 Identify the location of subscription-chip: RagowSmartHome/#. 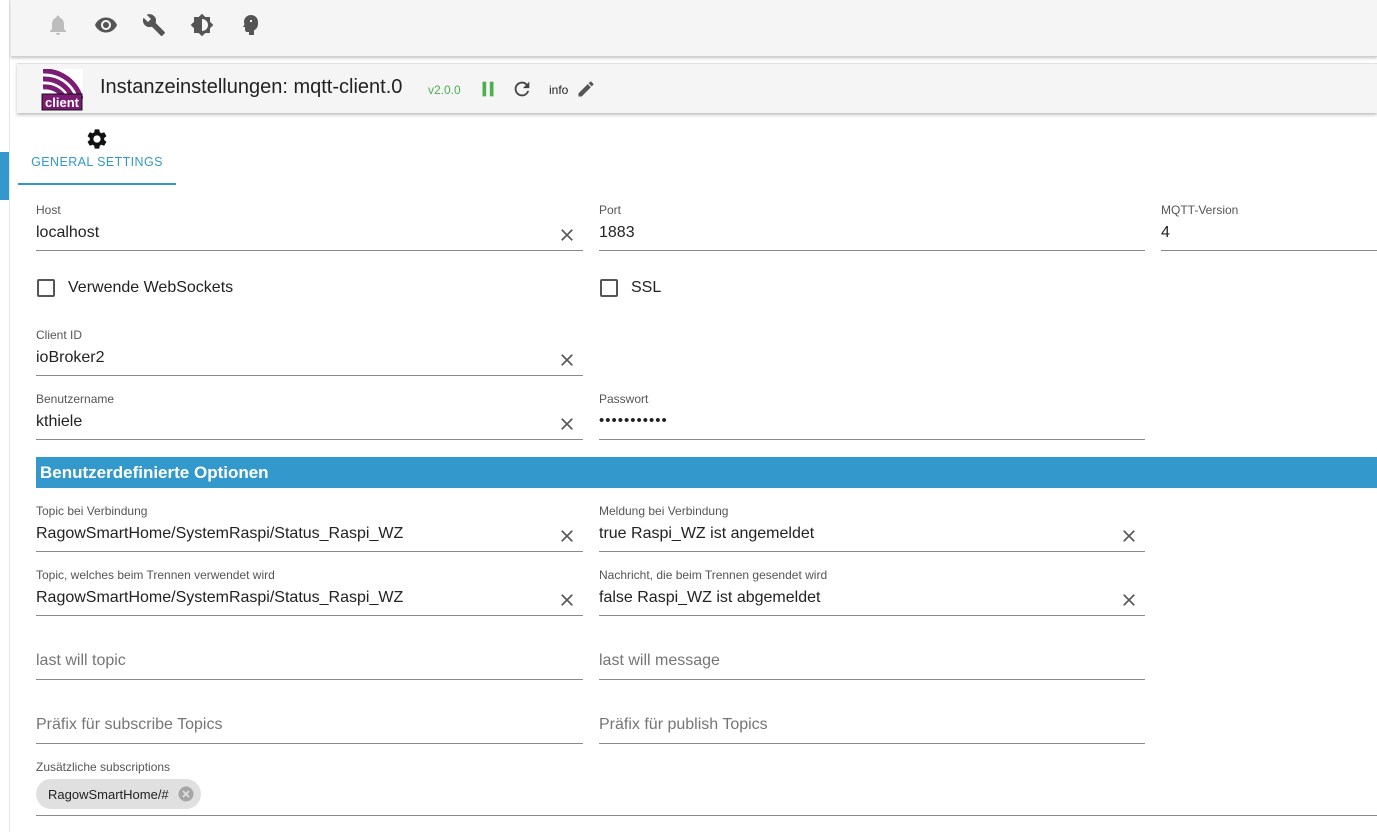
(118, 794).